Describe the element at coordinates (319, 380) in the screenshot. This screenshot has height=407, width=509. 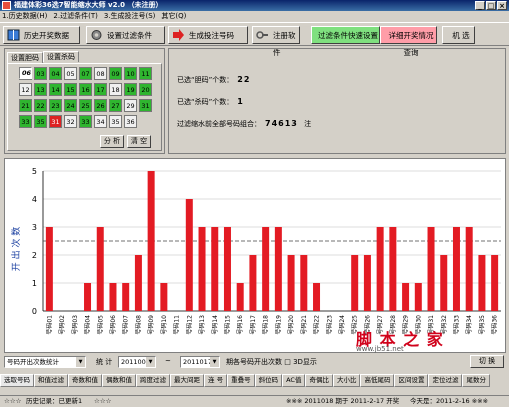
I see `filter-tab-10: 奇偶比` at that location.